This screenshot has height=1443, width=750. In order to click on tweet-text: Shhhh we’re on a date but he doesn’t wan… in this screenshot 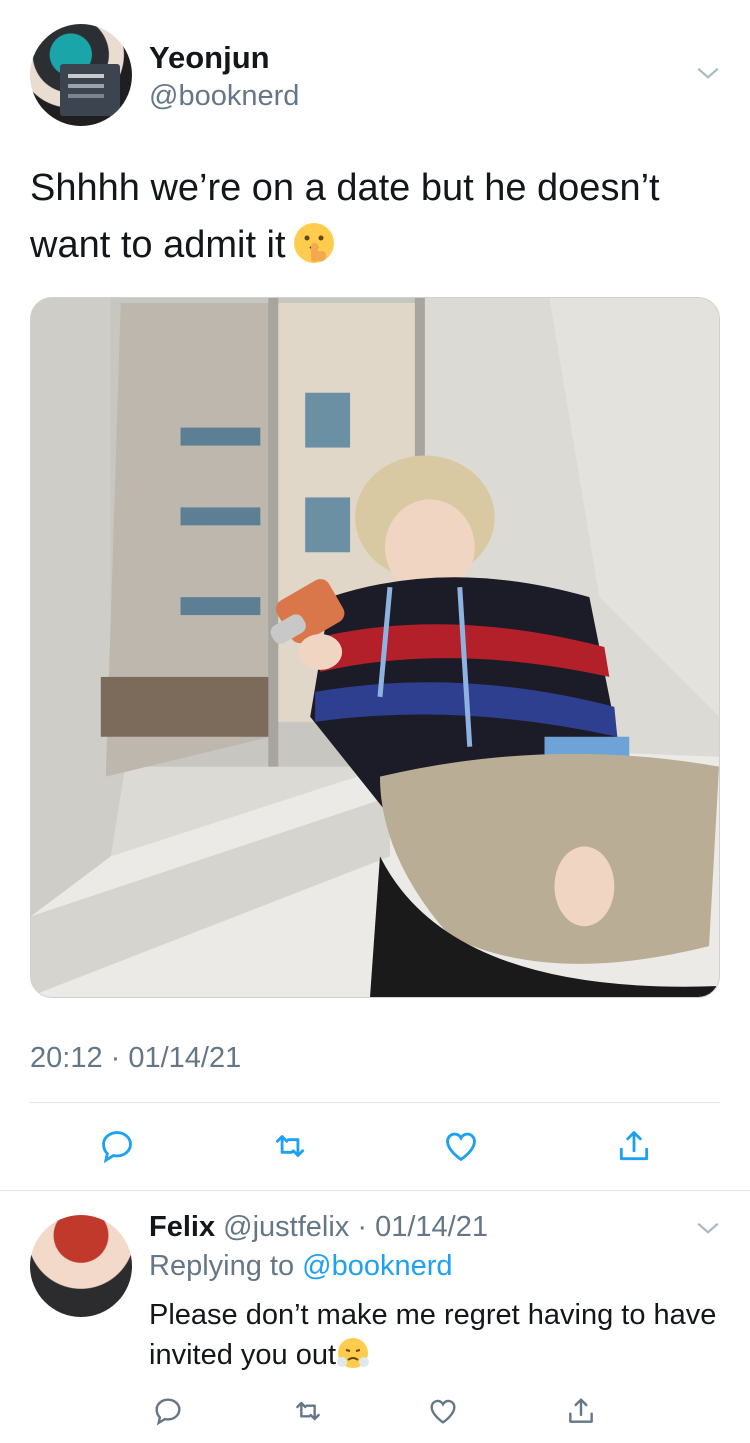, I will do `click(375, 217)`.